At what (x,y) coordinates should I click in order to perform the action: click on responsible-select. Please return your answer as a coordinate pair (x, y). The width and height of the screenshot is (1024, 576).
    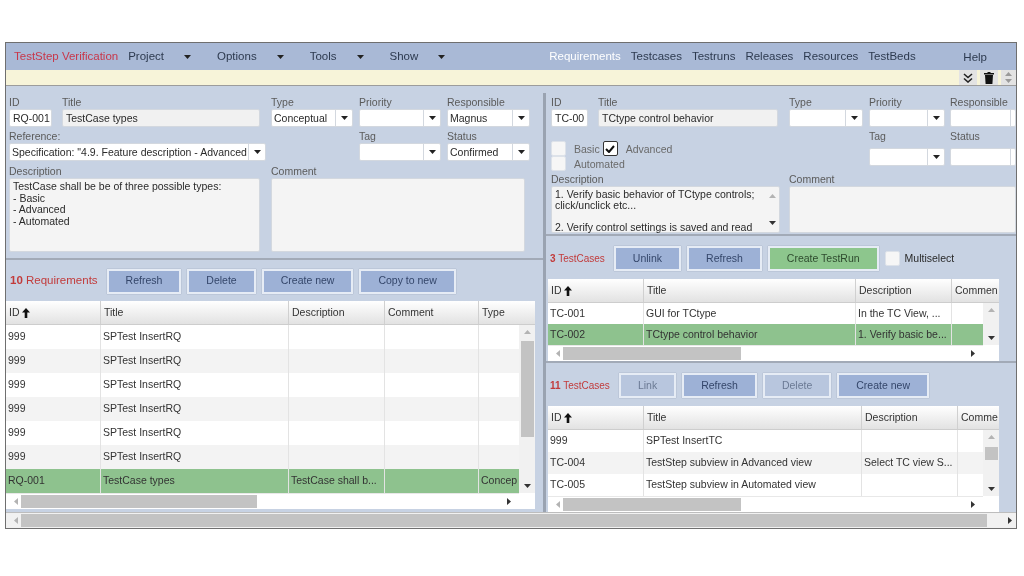
    Looking at the image, I should click on (983, 118).